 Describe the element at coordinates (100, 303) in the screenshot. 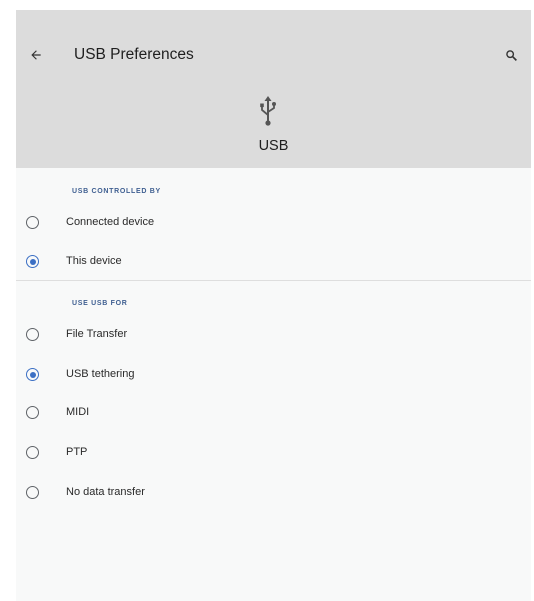

I see `use-usb-for-header: USE USB FOR` at that location.